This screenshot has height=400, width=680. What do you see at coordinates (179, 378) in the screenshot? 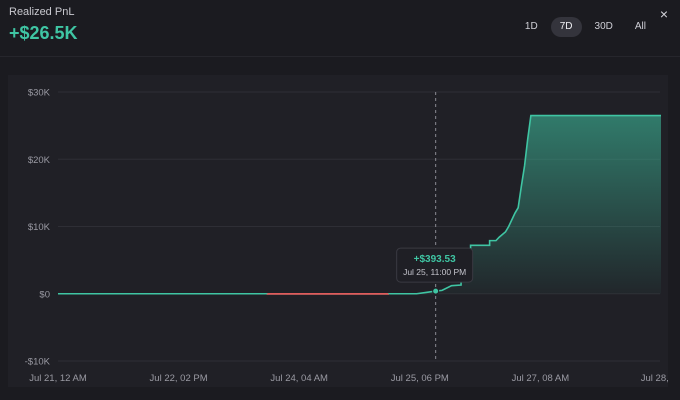
I see `x-tick-label: Jul 22, 02 PM` at bounding box center [179, 378].